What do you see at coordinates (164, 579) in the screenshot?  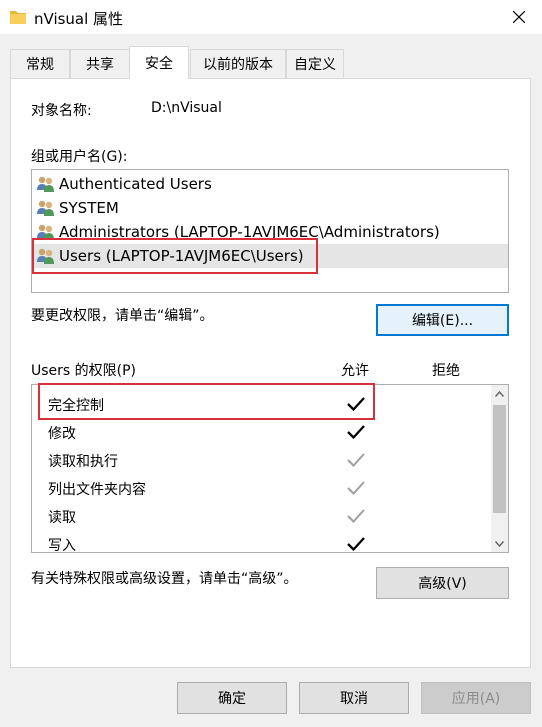 I see `advanced-hint: 有关特殊权限或高级设置，请单击“高级”。` at bounding box center [164, 579].